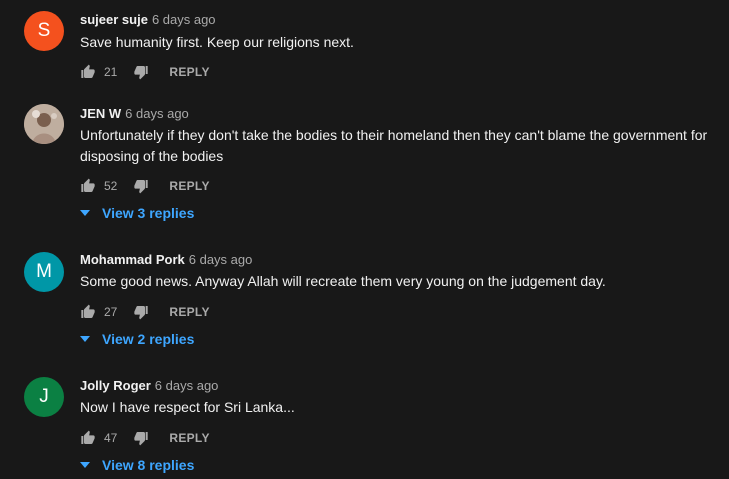  I want to click on avatar, so click(44, 124).